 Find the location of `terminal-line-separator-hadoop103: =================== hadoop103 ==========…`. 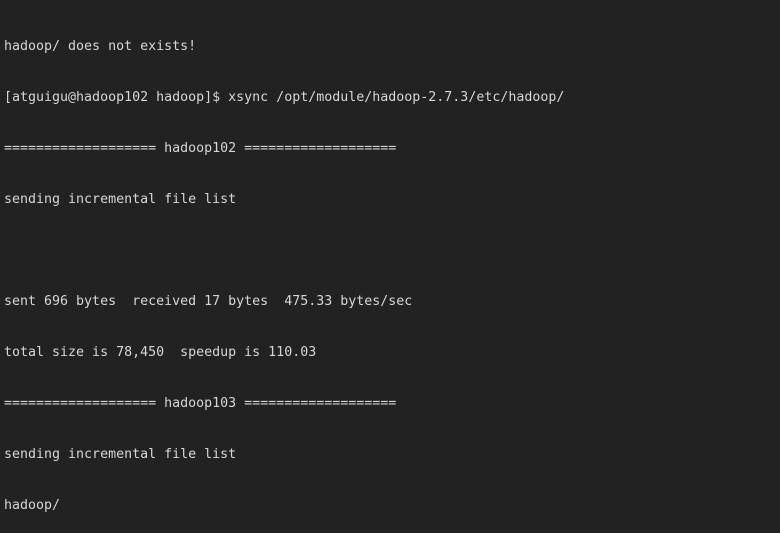

terminal-line-separator-hadoop103: =================== hadoop103 ==========… is located at coordinates (200, 403).